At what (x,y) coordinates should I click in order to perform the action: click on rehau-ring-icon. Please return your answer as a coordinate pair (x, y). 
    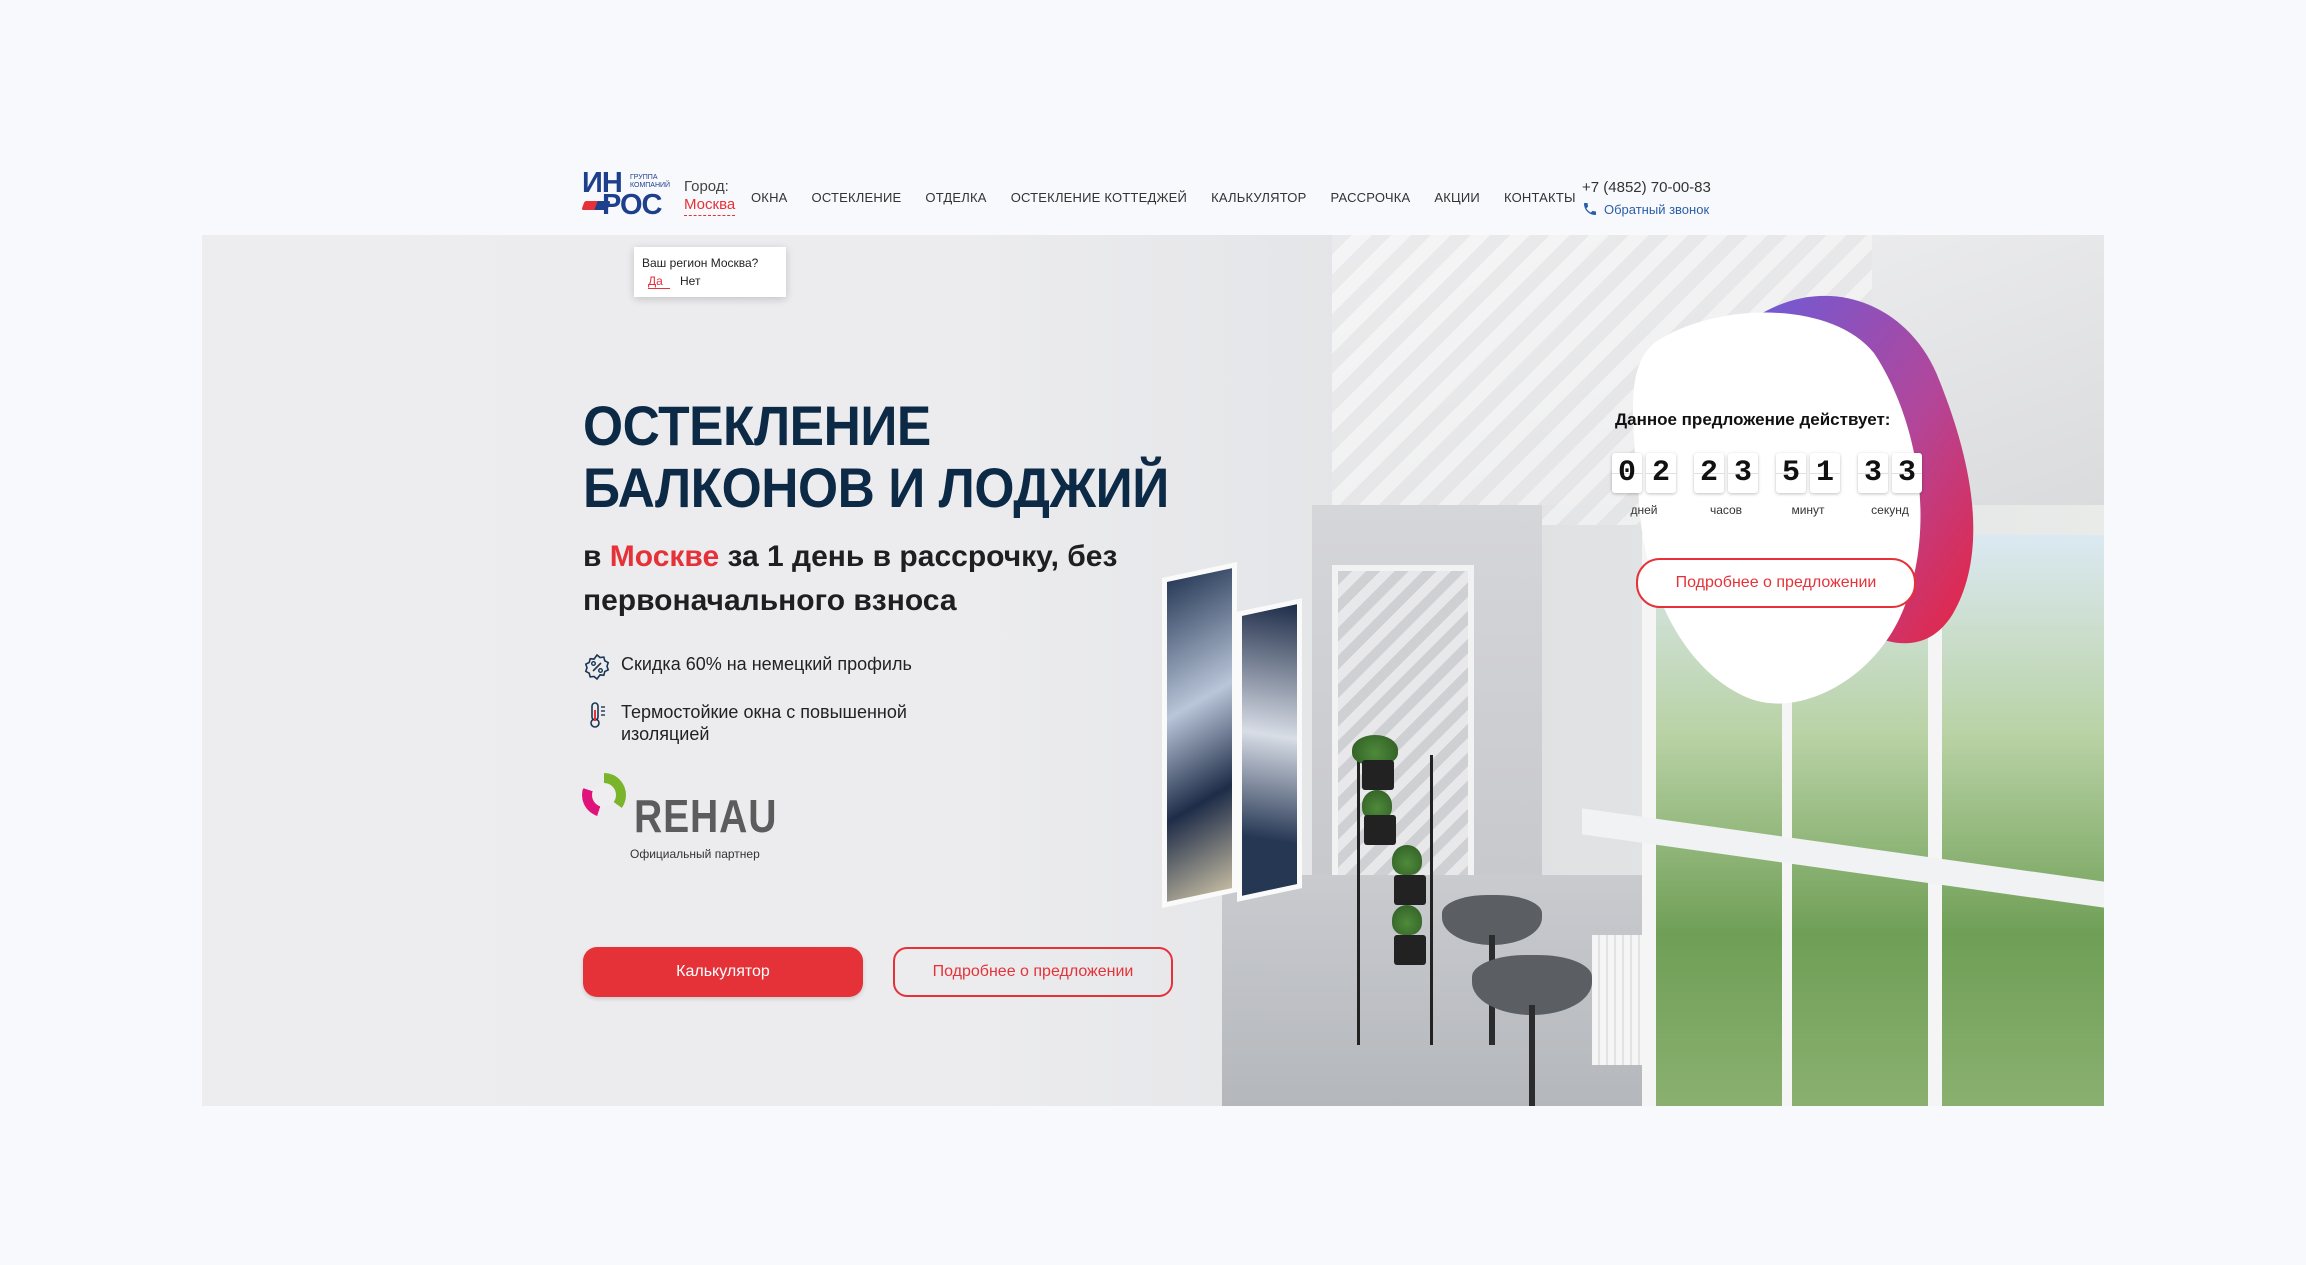
    Looking at the image, I should click on (604, 795).